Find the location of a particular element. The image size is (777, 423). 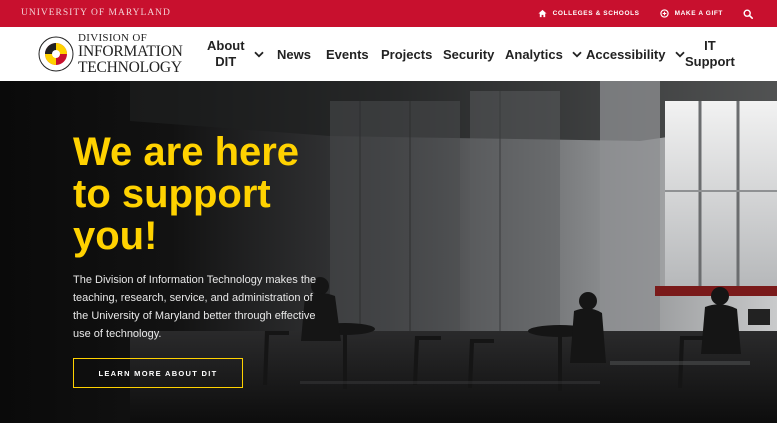

umd-home-link: UNIVERSITY OF MARYLAND is located at coordinates (96, 13).